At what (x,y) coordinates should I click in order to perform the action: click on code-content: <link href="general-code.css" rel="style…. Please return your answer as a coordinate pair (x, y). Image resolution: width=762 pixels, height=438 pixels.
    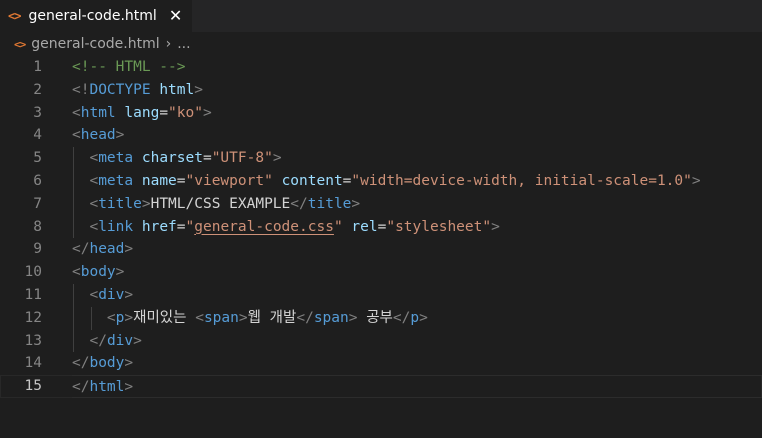
    Looking at the image, I should click on (417, 227).